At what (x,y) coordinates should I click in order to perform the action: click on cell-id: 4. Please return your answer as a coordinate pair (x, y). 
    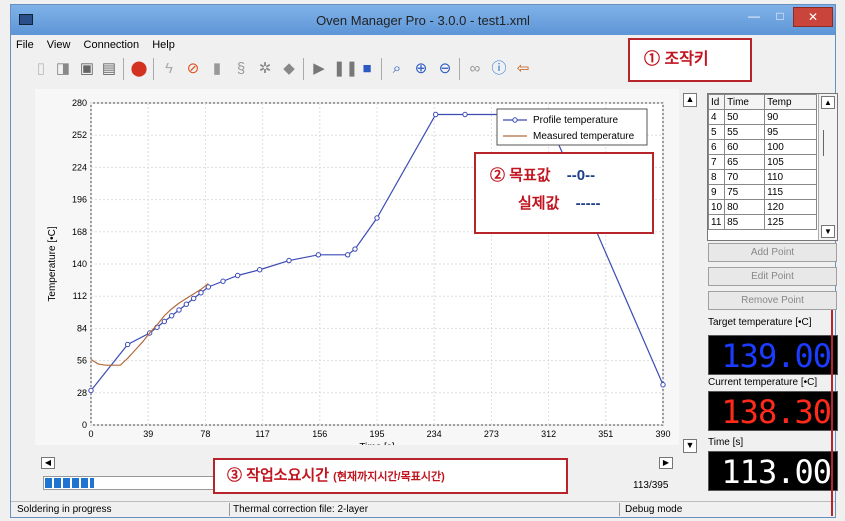
    Looking at the image, I should click on (716, 117).